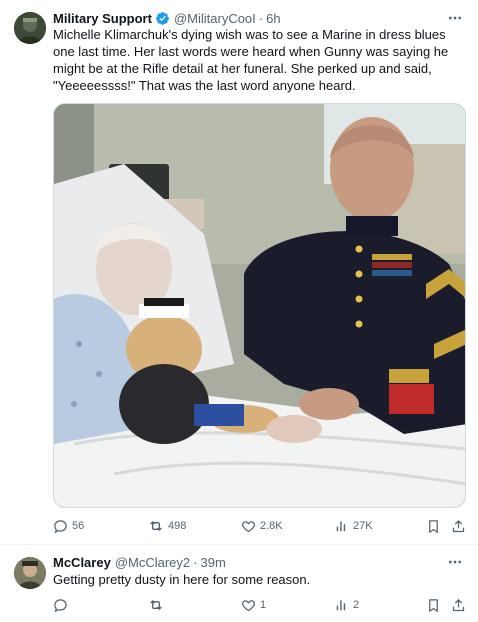 The width and height of the screenshot is (478, 622). What do you see at coordinates (167, 526) in the screenshot?
I see `retweet-button: 498` at bounding box center [167, 526].